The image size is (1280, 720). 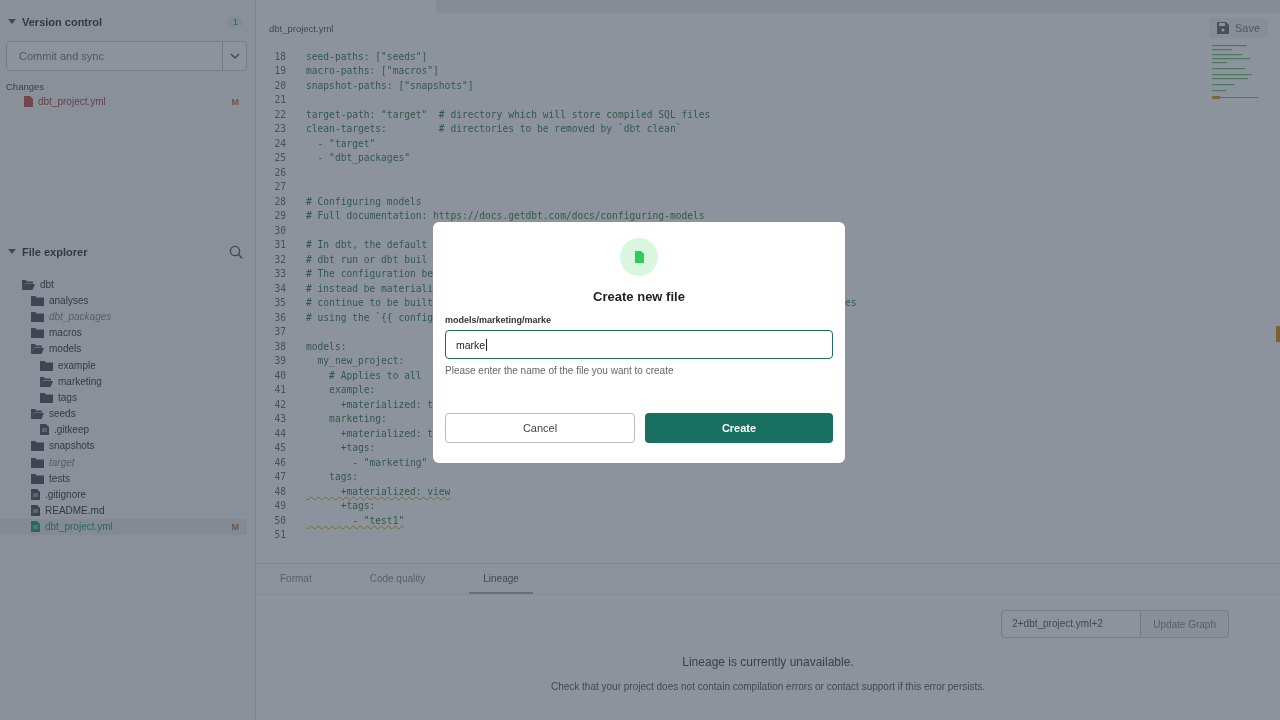 I want to click on line-number: 48, so click(x=279, y=491).